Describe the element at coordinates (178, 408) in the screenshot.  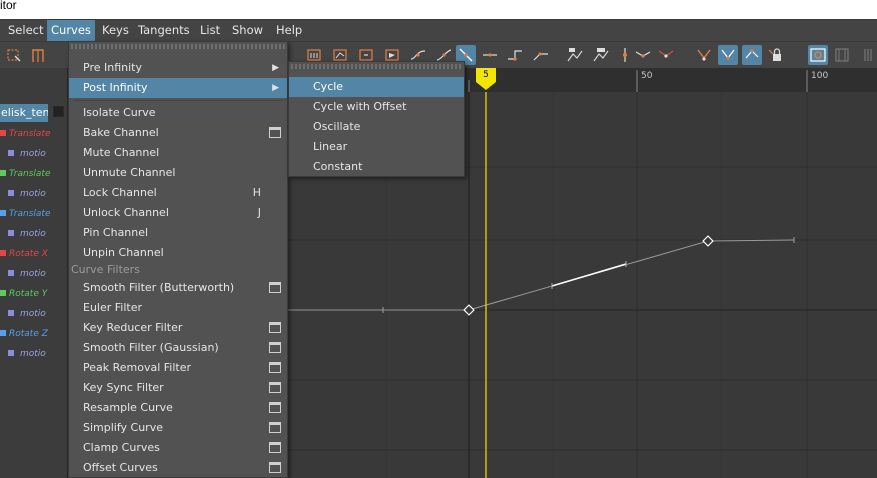
I see `menu-item-filter: Resample Curve` at that location.